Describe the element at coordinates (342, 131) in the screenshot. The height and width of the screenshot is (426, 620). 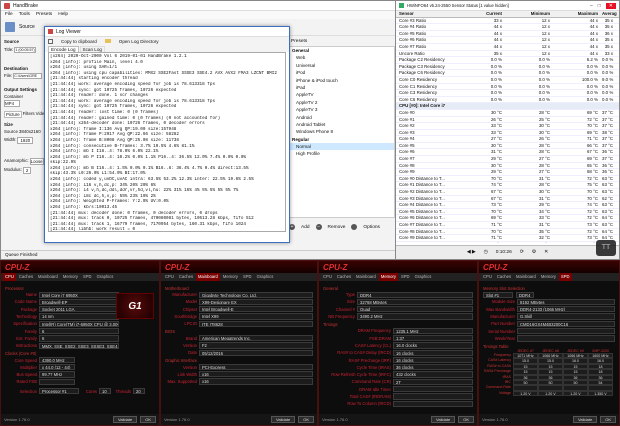
I see `preset-item: Windows Phone 8` at that location.